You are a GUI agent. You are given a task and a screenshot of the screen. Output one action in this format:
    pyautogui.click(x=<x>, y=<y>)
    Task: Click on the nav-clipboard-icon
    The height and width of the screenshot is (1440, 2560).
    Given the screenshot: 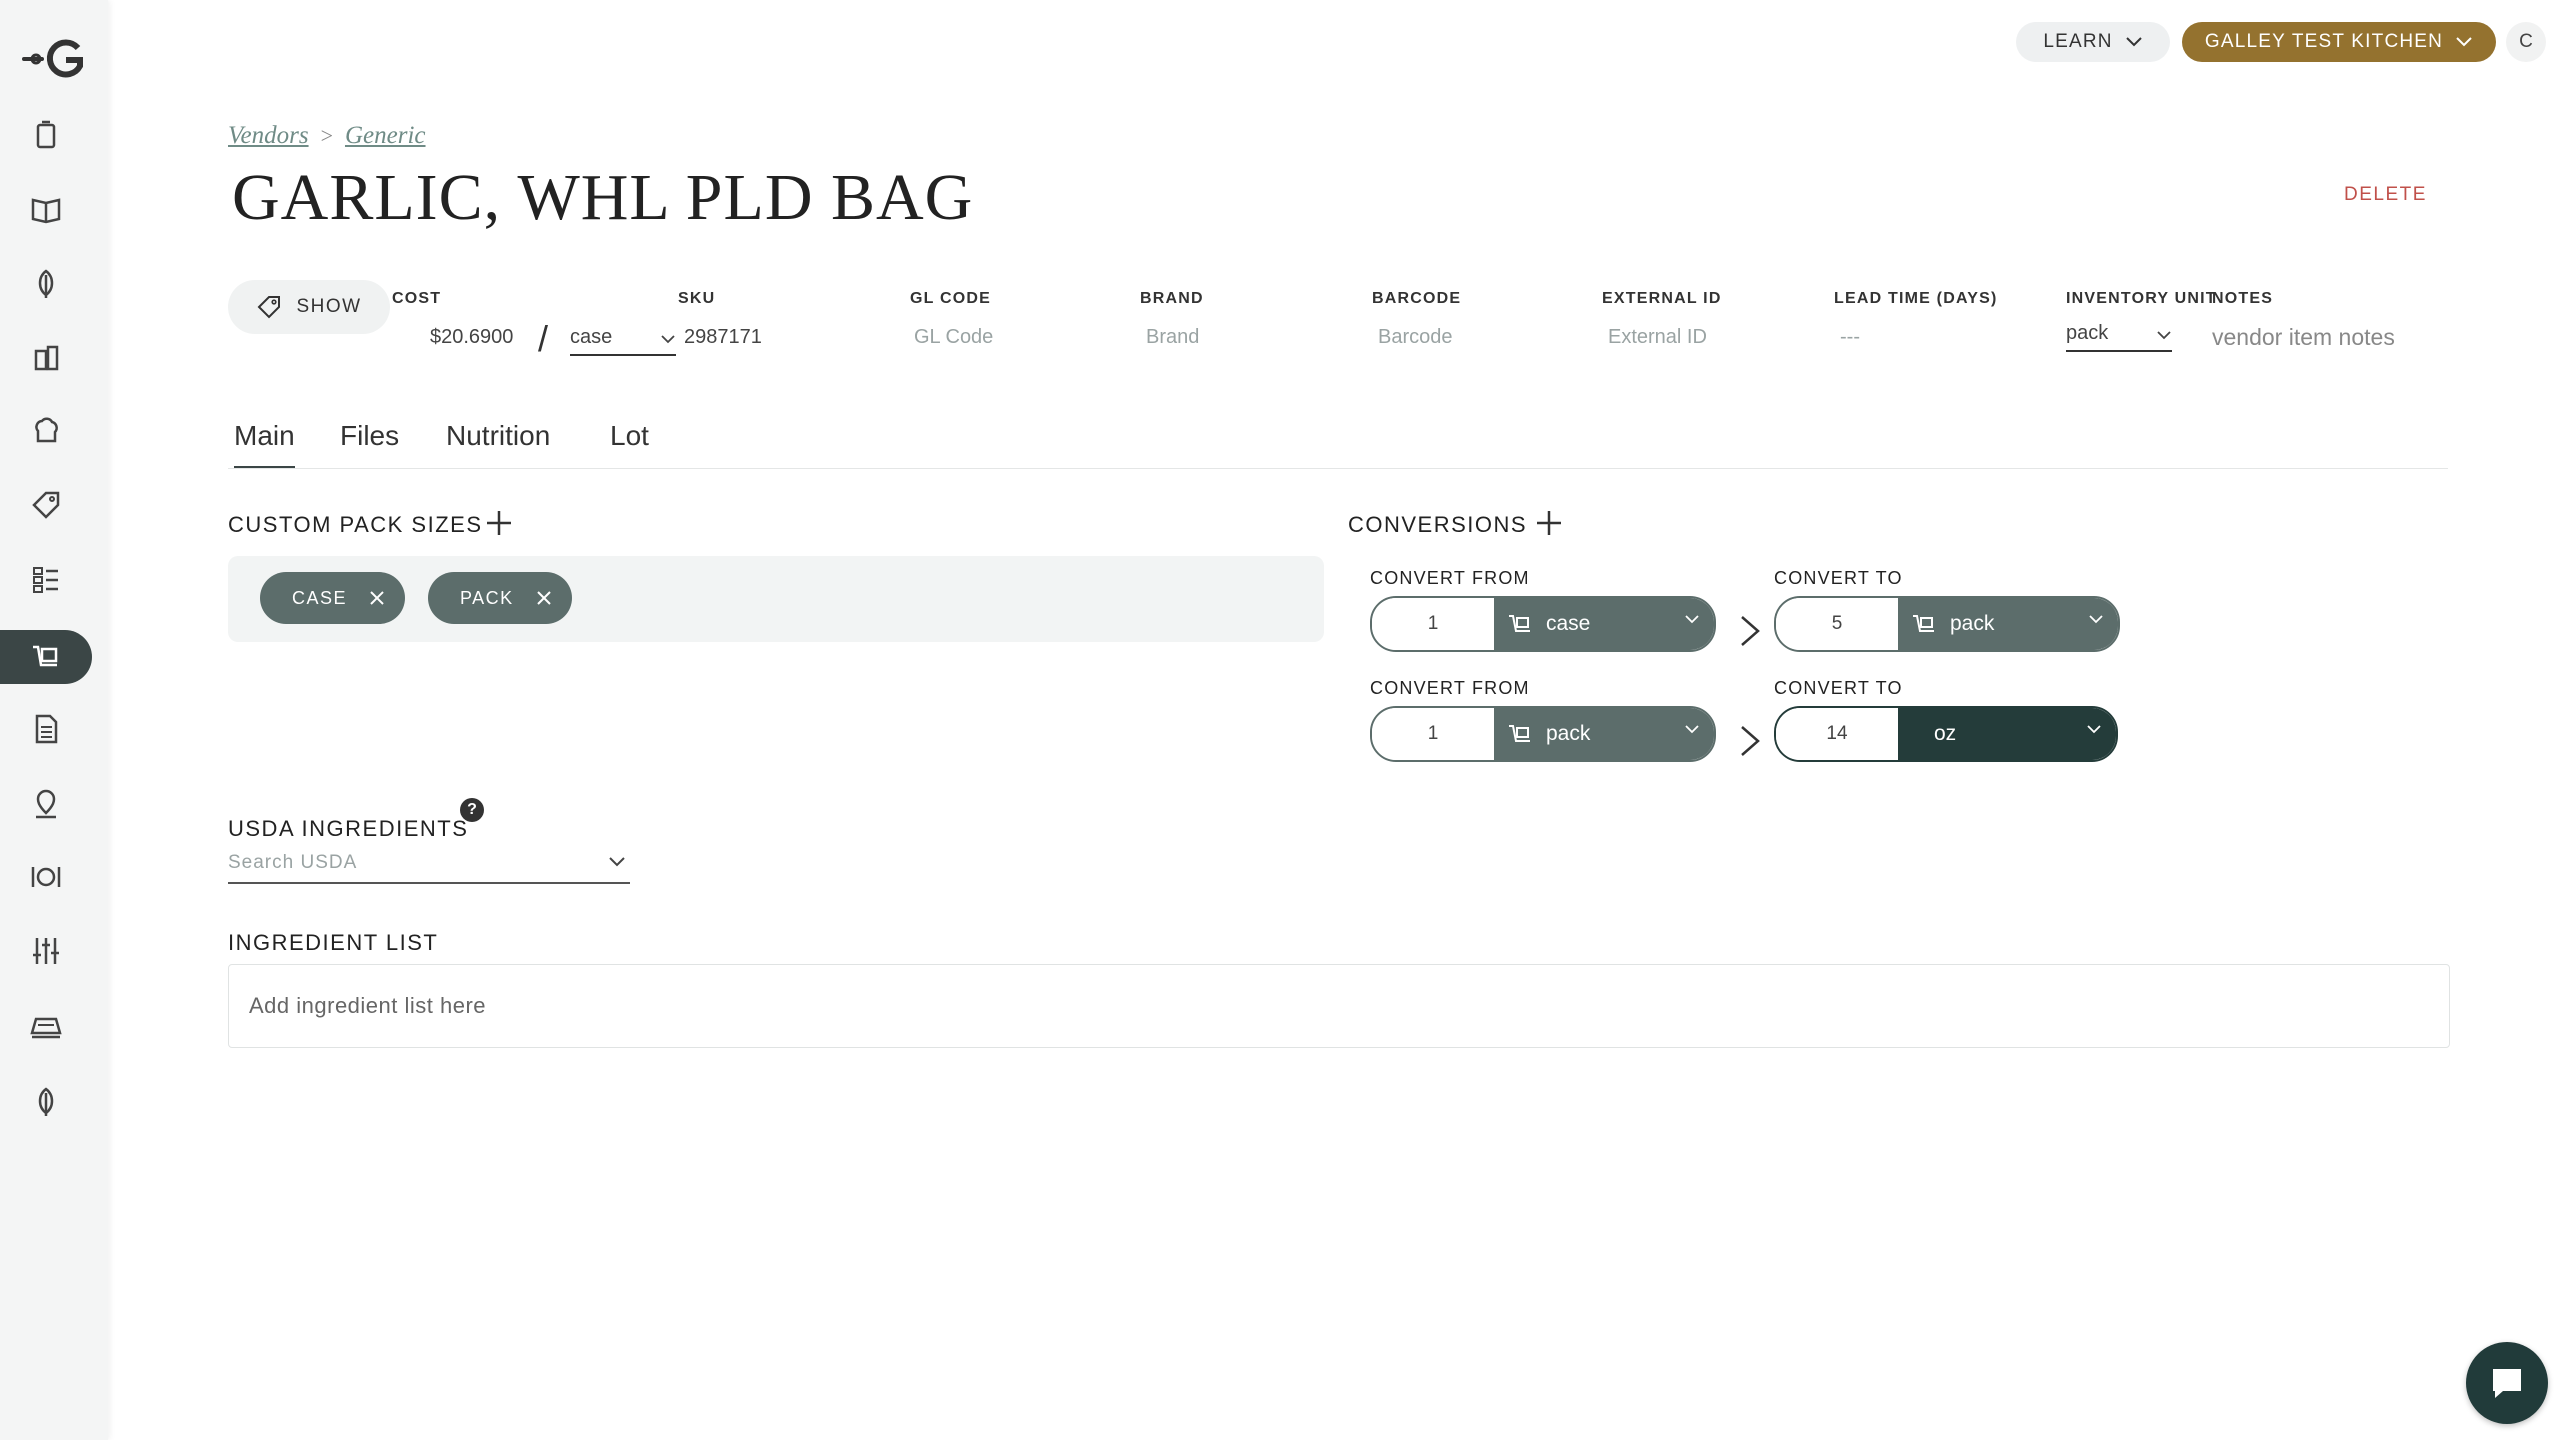 What is the action you would take?
    pyautogui.click(x=46, y=135)
    